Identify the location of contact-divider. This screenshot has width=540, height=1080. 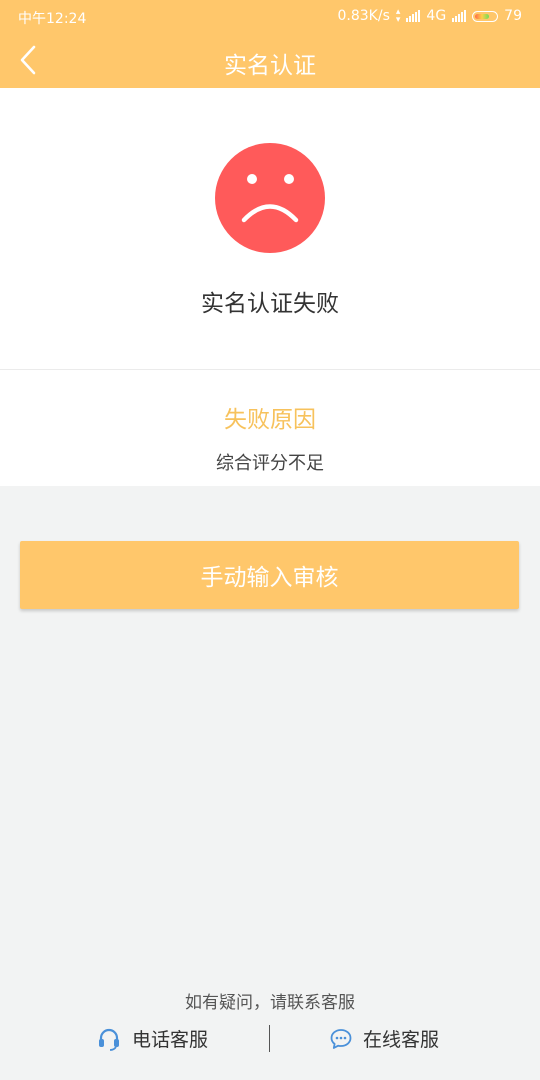
(269, 1038).